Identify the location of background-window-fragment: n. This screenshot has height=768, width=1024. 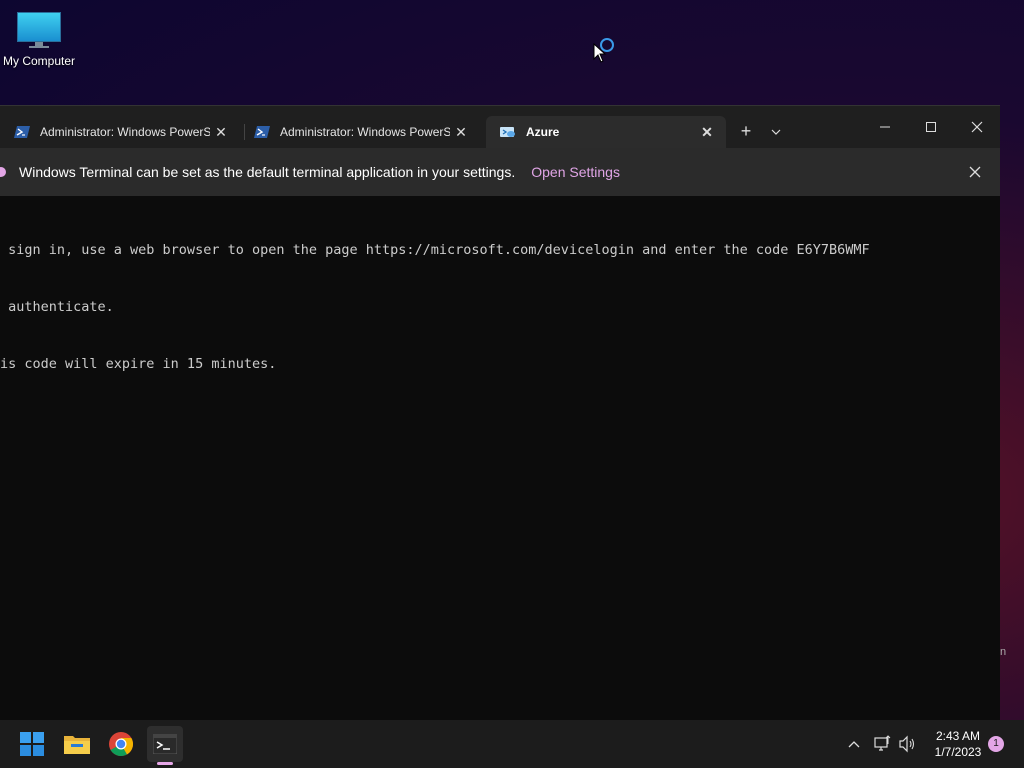
(1003, 652).